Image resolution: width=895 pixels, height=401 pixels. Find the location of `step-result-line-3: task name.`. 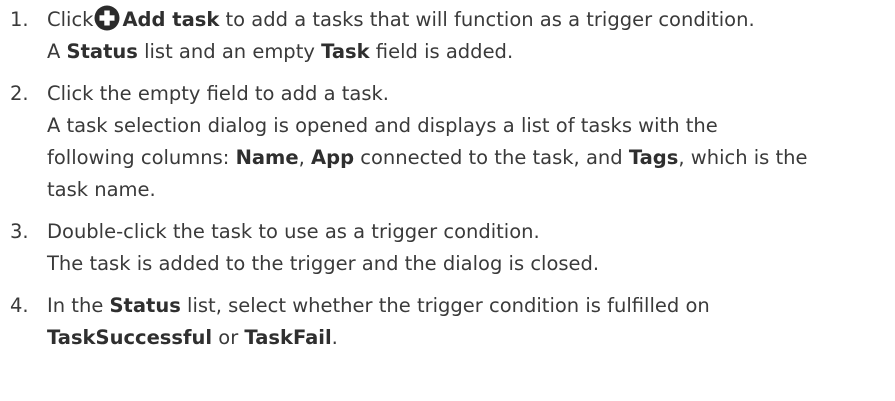

step-result-line-3: task name. is located at coordinates (101, 189).